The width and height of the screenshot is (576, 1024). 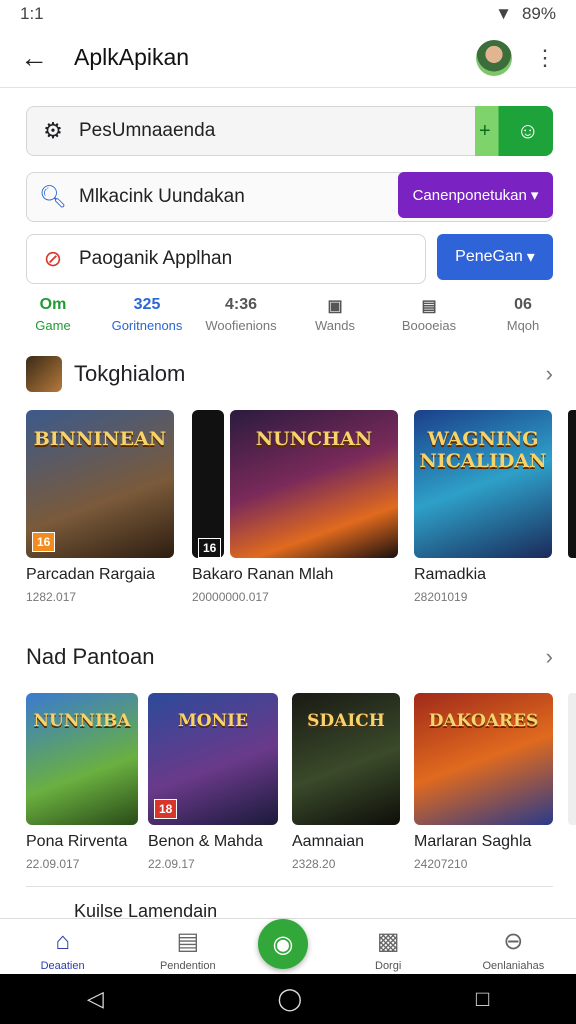 I want to click on stat-4: ▣ Wands, so click(x=335, y=318).